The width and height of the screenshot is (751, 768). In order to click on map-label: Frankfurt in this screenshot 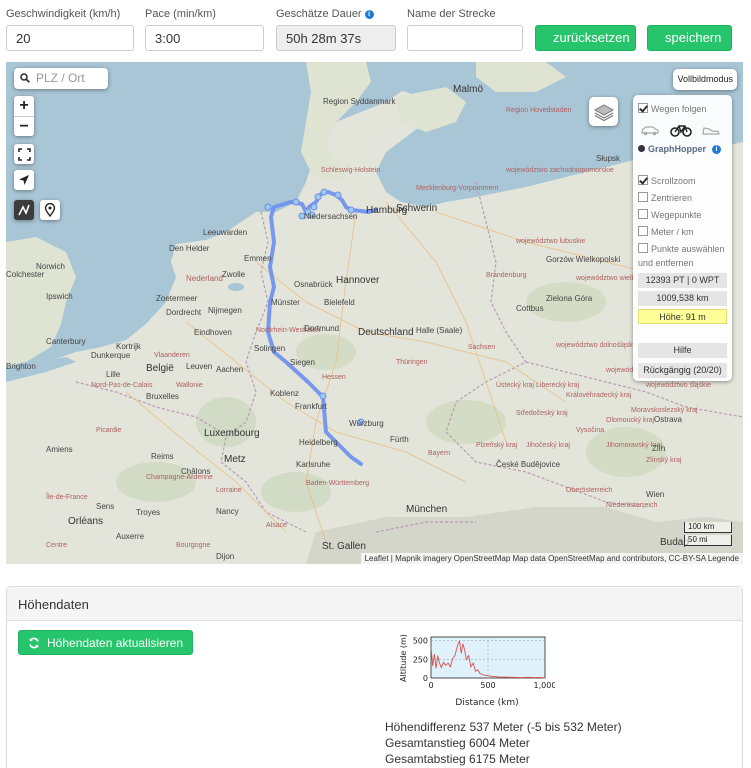, I will do `click(311, 406)`.